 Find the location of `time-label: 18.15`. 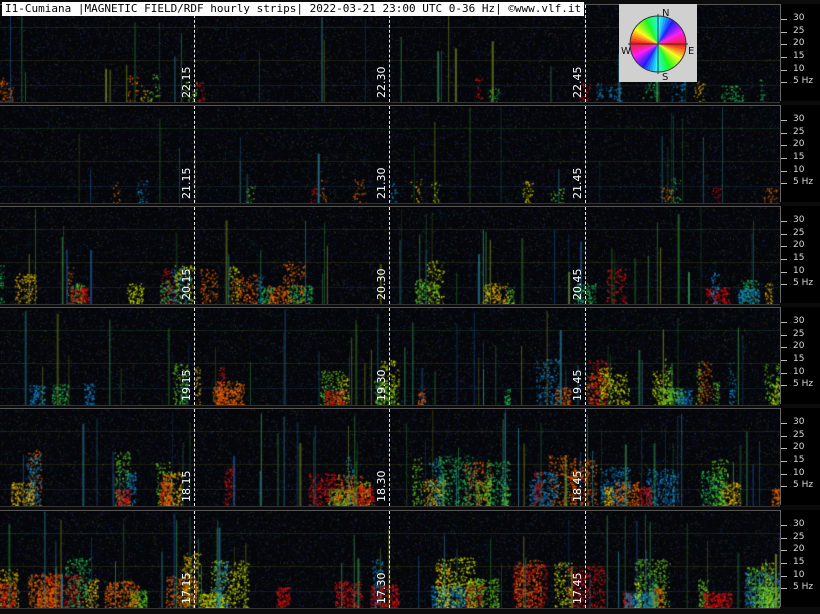

time-label: 18.15 is located at coordinates (186, 486).